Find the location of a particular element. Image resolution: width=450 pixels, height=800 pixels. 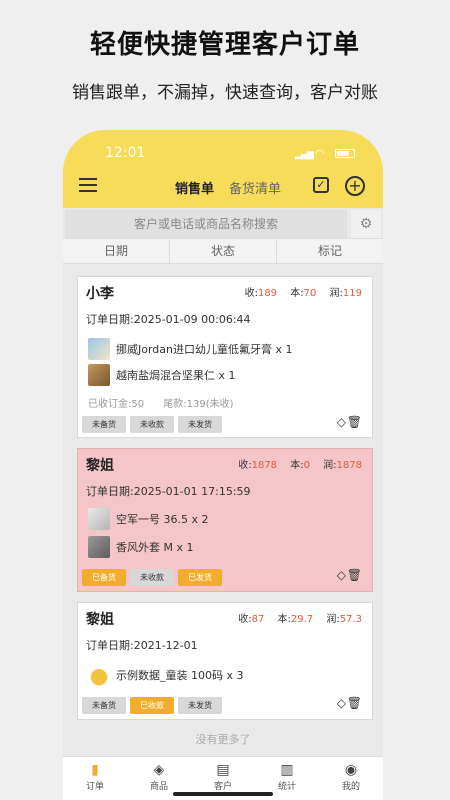

promo-title: 轻便快捷管理客户订单 is located at coordinates (224, 45).